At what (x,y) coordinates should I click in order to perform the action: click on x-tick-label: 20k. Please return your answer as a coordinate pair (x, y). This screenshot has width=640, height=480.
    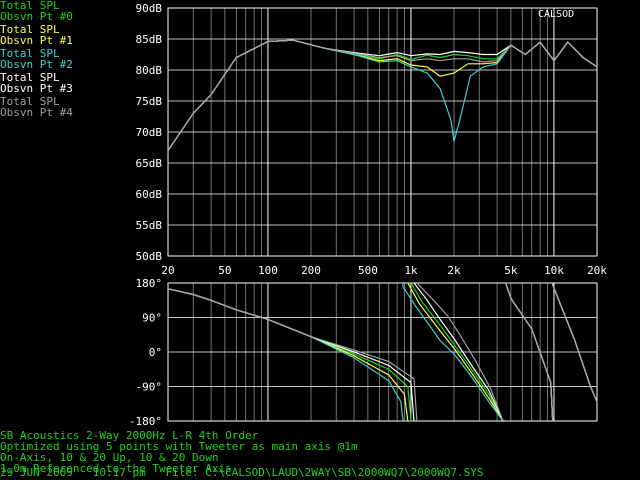
    Looking at the image, I should click on (597, 270).